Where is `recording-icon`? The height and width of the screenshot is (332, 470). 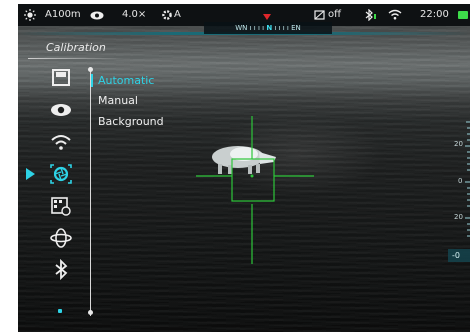
recording-icon is located at coordinates (319, 15).